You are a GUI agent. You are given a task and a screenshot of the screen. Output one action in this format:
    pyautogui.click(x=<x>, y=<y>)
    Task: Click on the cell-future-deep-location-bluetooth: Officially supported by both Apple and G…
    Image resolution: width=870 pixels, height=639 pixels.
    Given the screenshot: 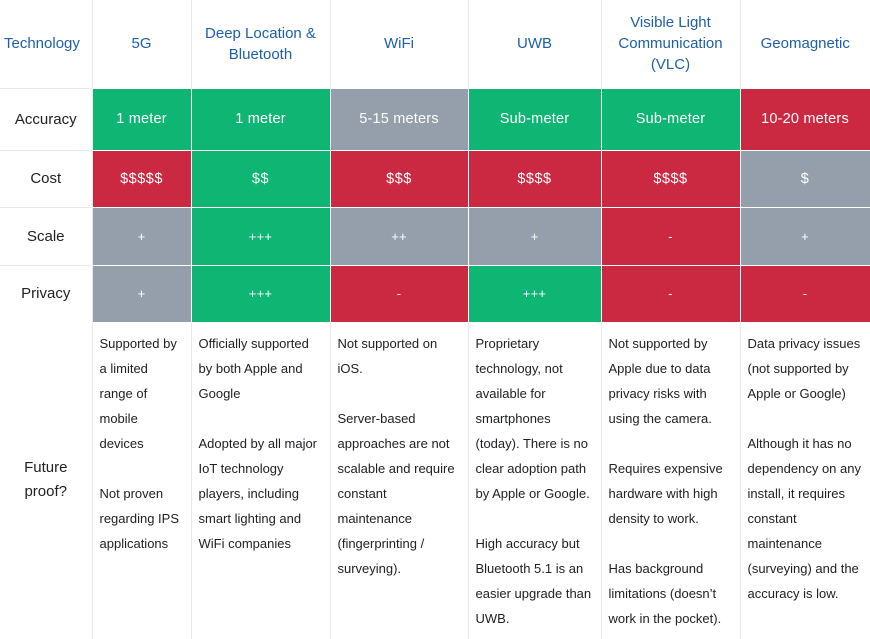 What is the action you would take?
    pyautogui.click(x=260, y=480)
    